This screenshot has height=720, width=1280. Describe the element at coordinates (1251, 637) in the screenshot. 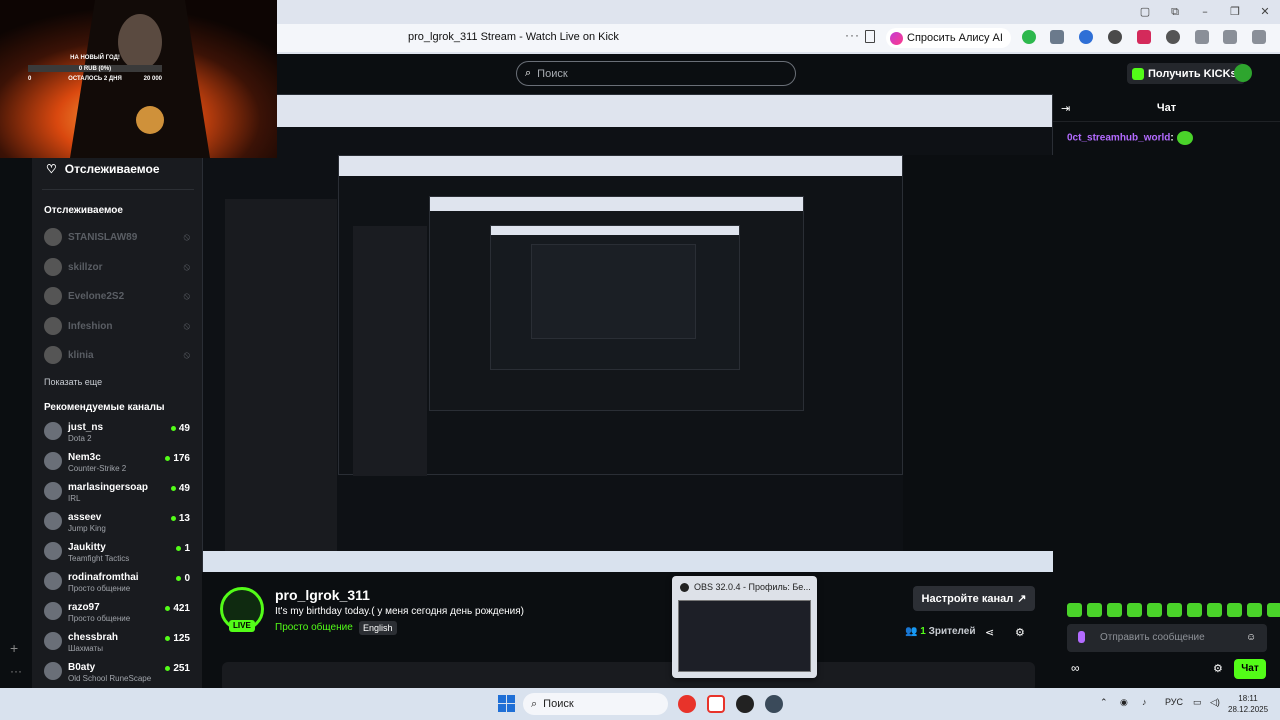

I see `emoji-icon: ☺` at that location.